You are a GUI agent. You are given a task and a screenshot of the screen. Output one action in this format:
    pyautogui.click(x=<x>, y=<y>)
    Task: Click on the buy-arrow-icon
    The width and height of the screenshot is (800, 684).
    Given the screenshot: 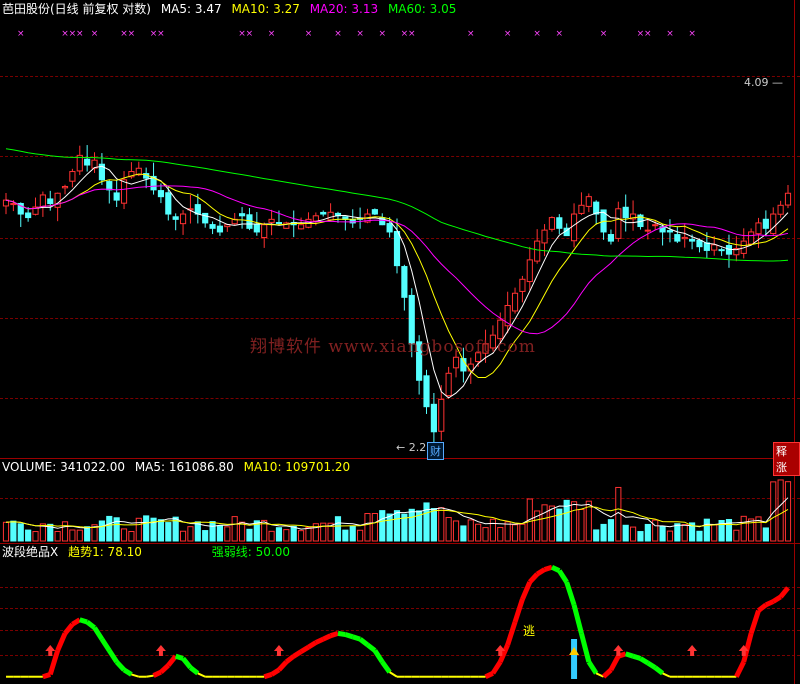 What is the action you would take?
    pyautogui.click(x=160, y=650)
    